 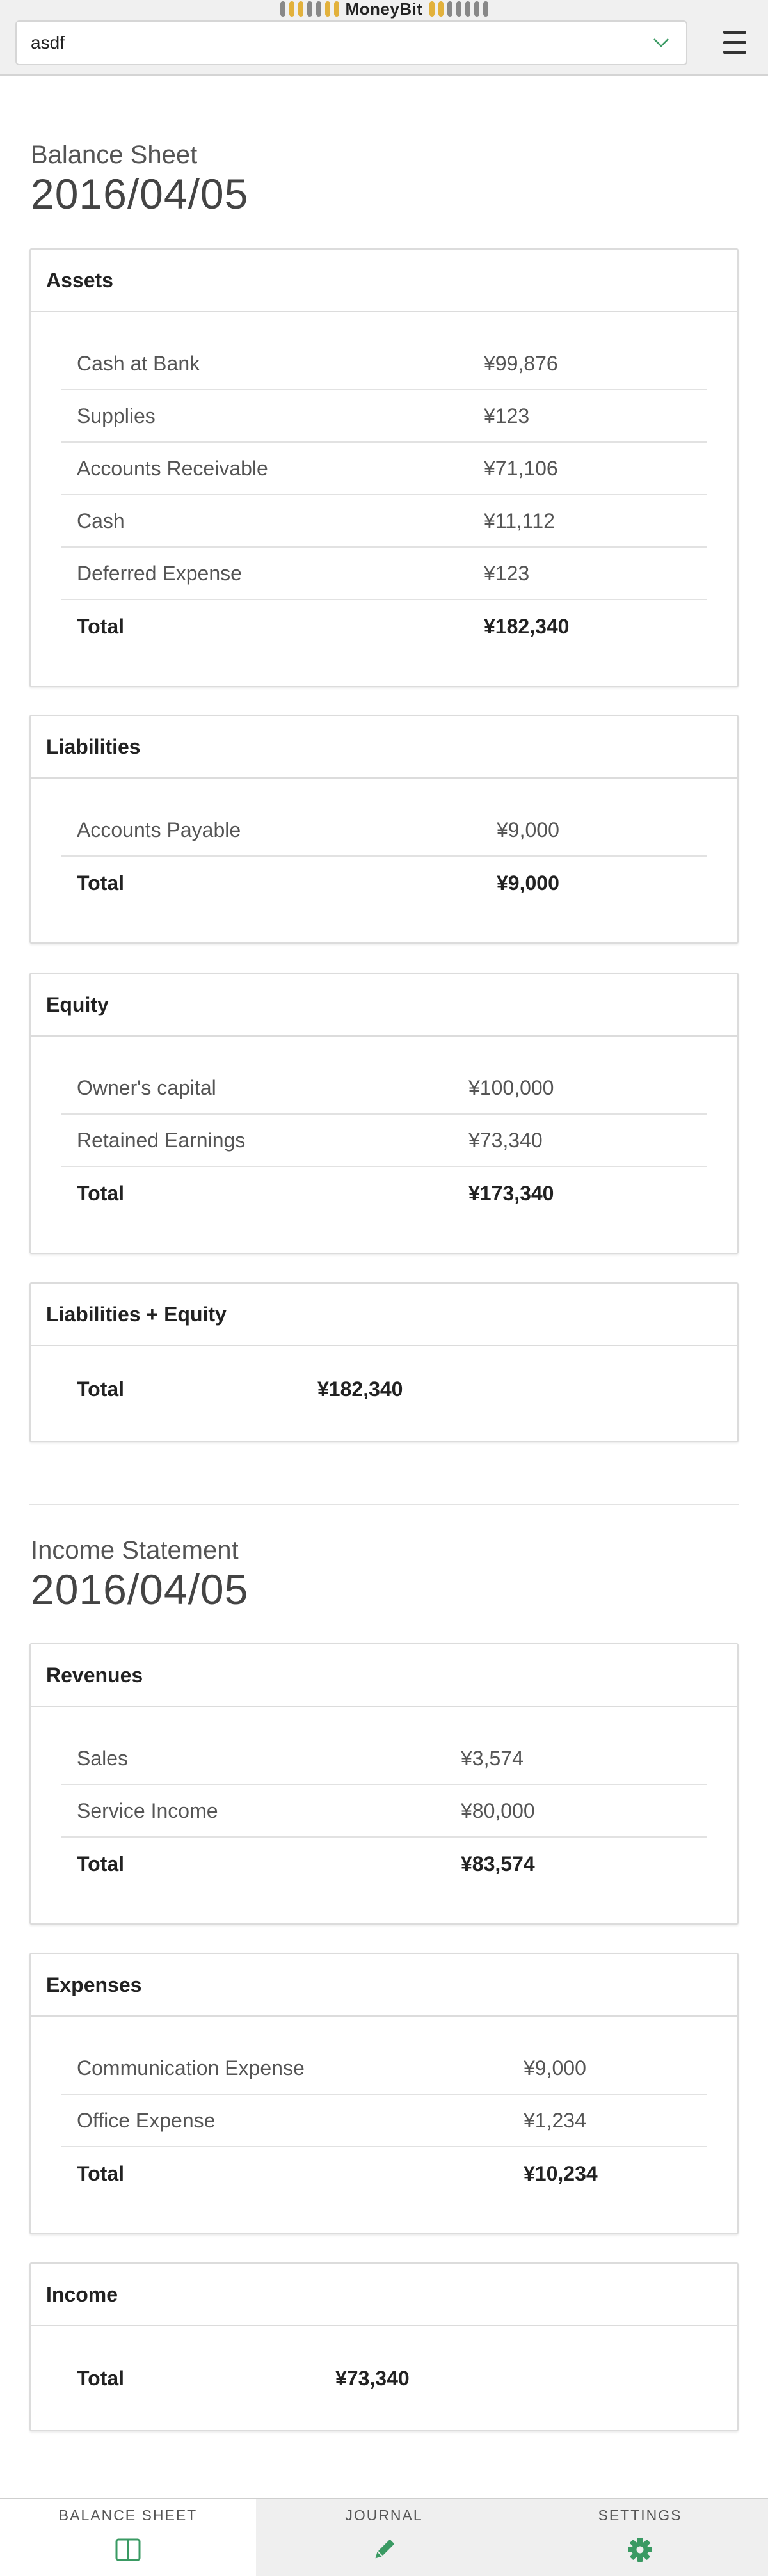 I want to click on book-selector: asdf, so click(x=351, y=42).